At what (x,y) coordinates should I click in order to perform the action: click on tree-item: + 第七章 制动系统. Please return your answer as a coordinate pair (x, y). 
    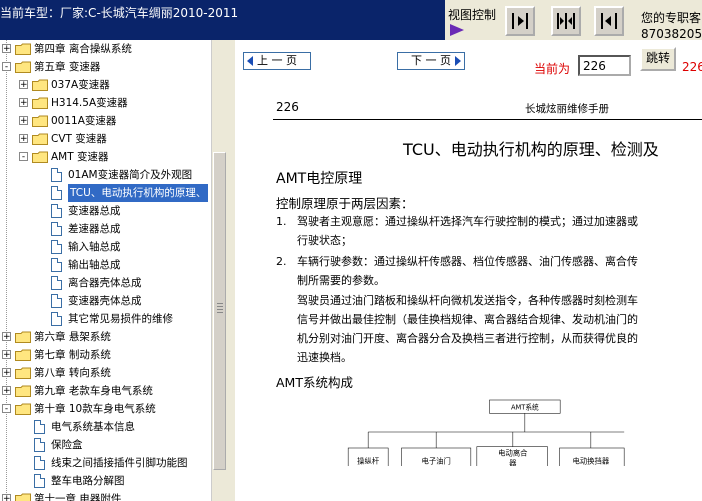
    Looking at the image, I should click on (105, 355).